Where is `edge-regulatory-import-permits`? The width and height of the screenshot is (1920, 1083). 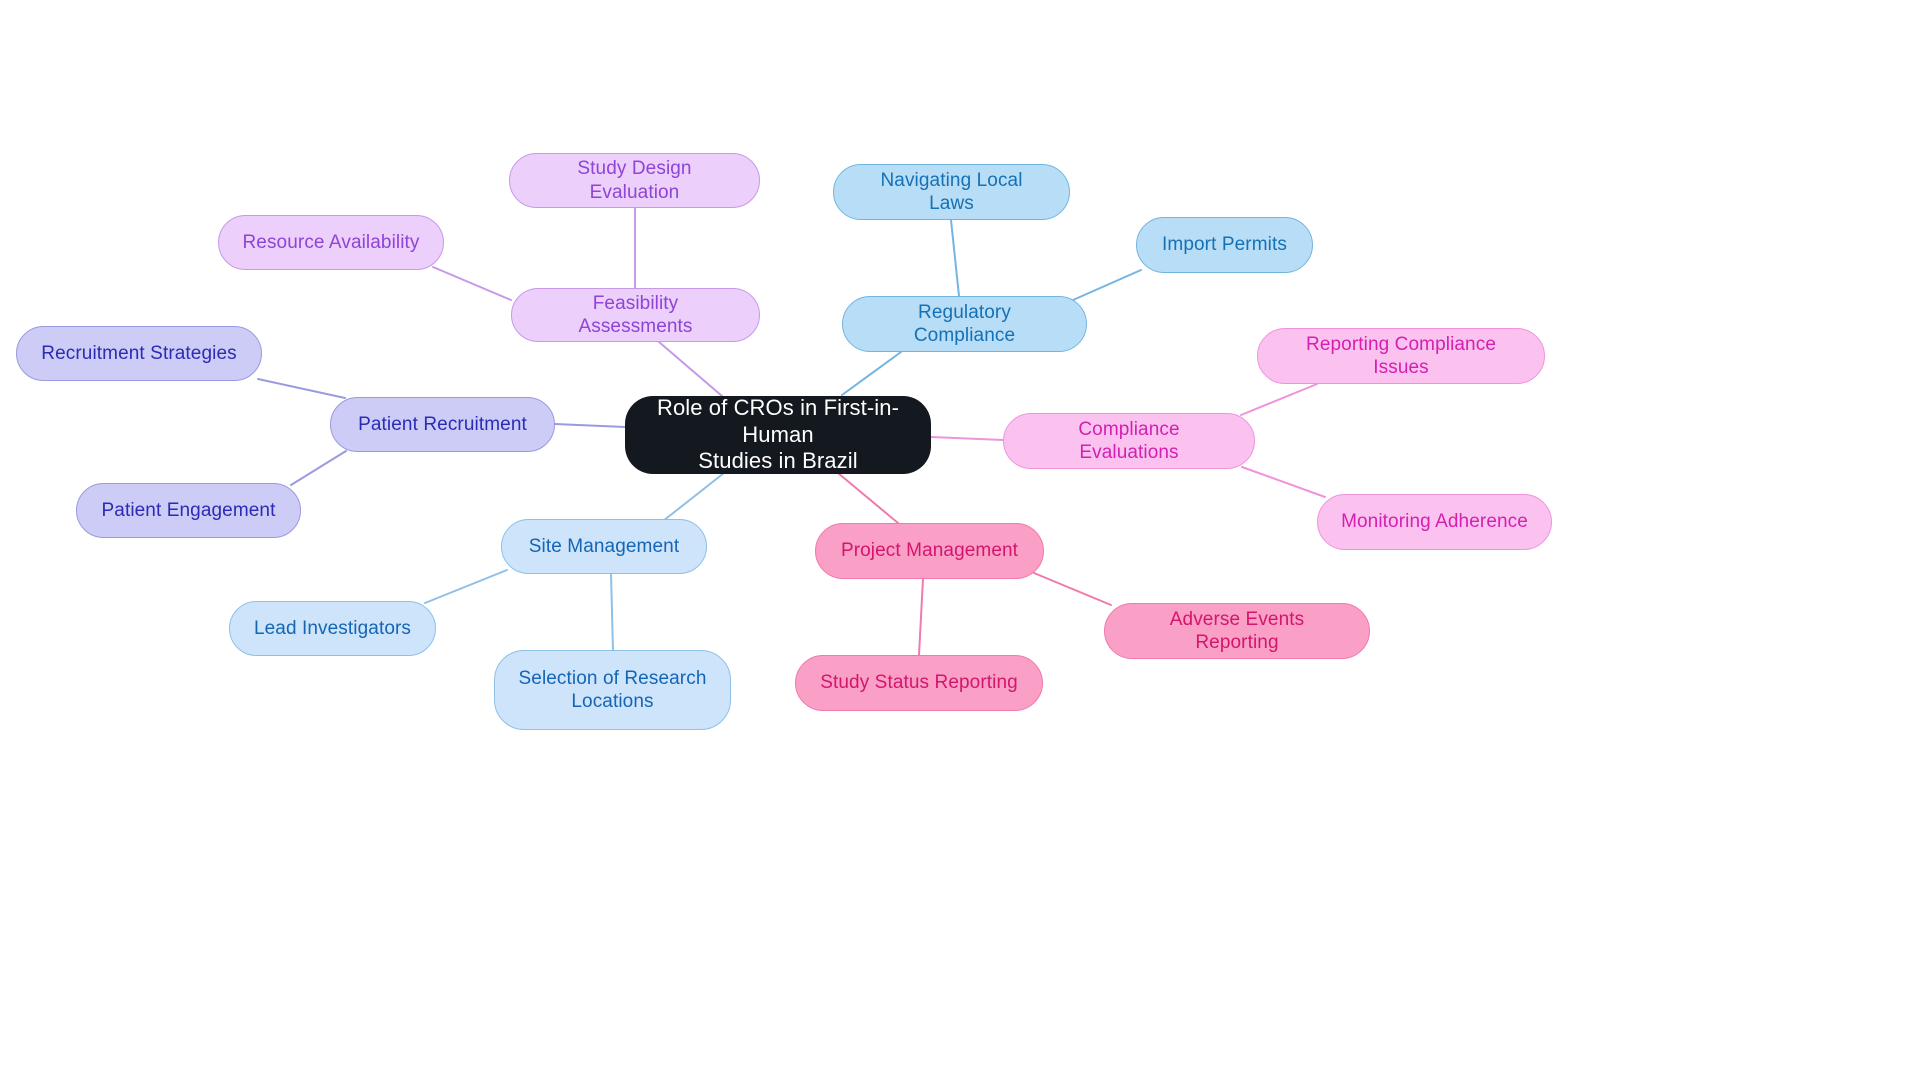
edge-regulatory-import-permits is located at coordinates (1107, 285).